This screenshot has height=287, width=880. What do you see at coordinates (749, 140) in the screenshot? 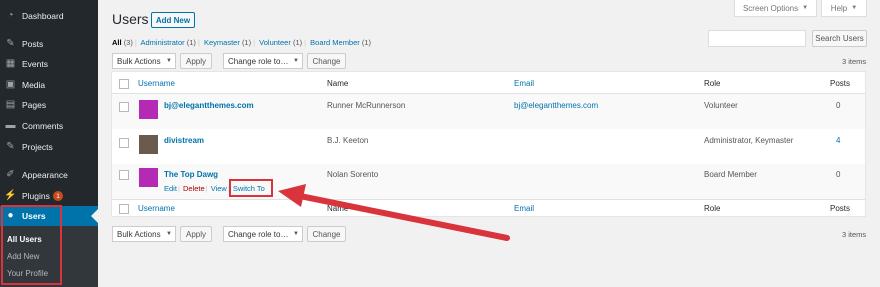
I see `user-role: Administrator, Keymaster` at bounding box center [749, 140].